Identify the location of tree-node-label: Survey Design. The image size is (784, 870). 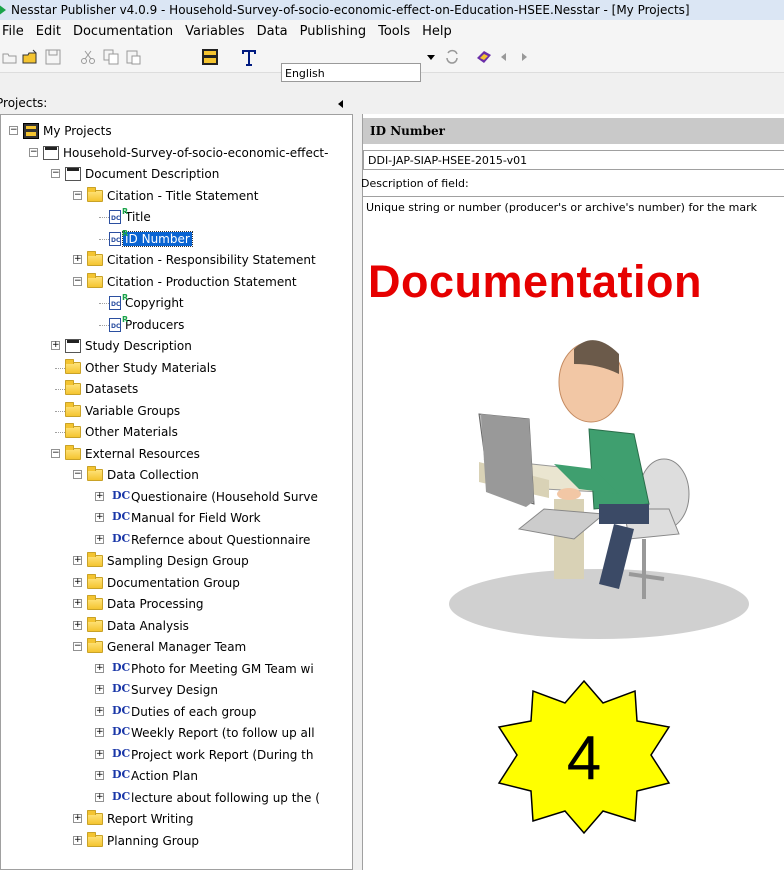
(174, 690).